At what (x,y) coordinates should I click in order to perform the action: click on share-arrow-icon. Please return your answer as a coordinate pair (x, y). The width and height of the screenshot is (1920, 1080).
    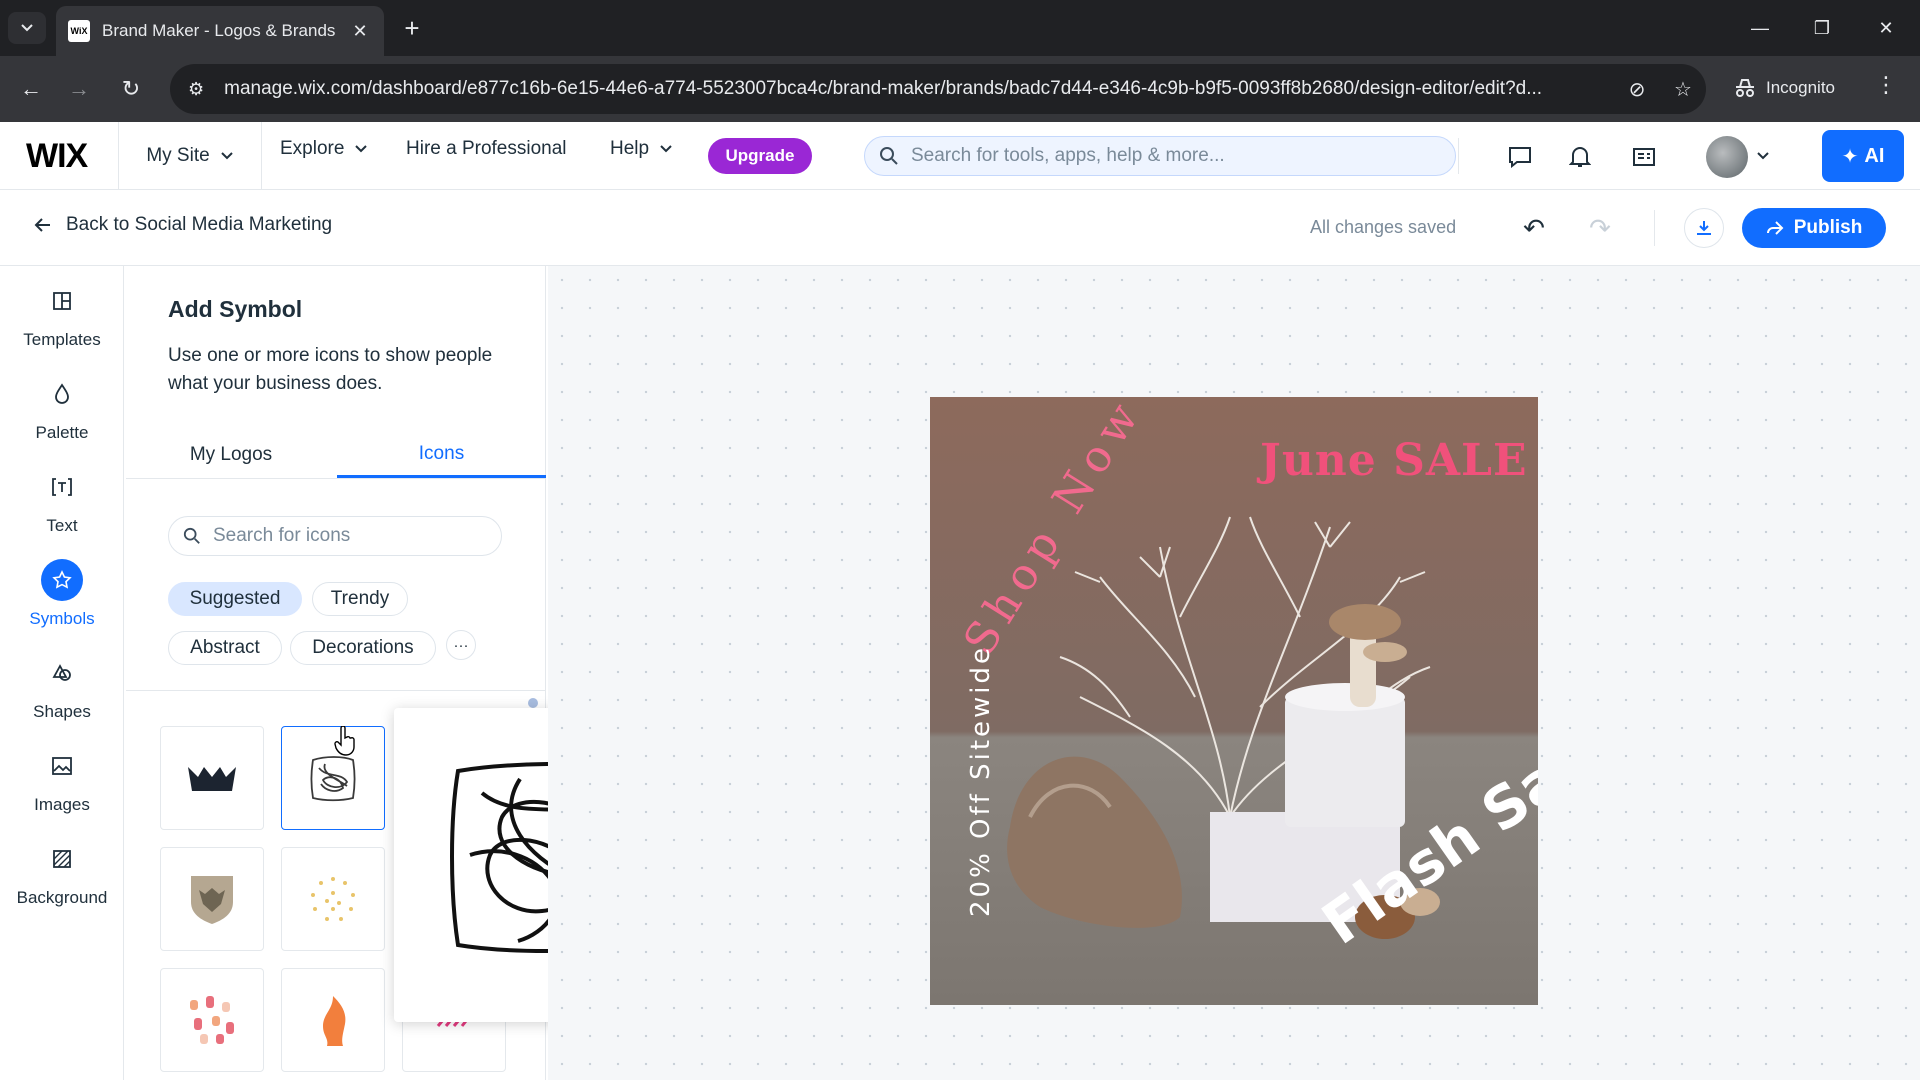
    Looking at the image, I should click on (1775, 228).